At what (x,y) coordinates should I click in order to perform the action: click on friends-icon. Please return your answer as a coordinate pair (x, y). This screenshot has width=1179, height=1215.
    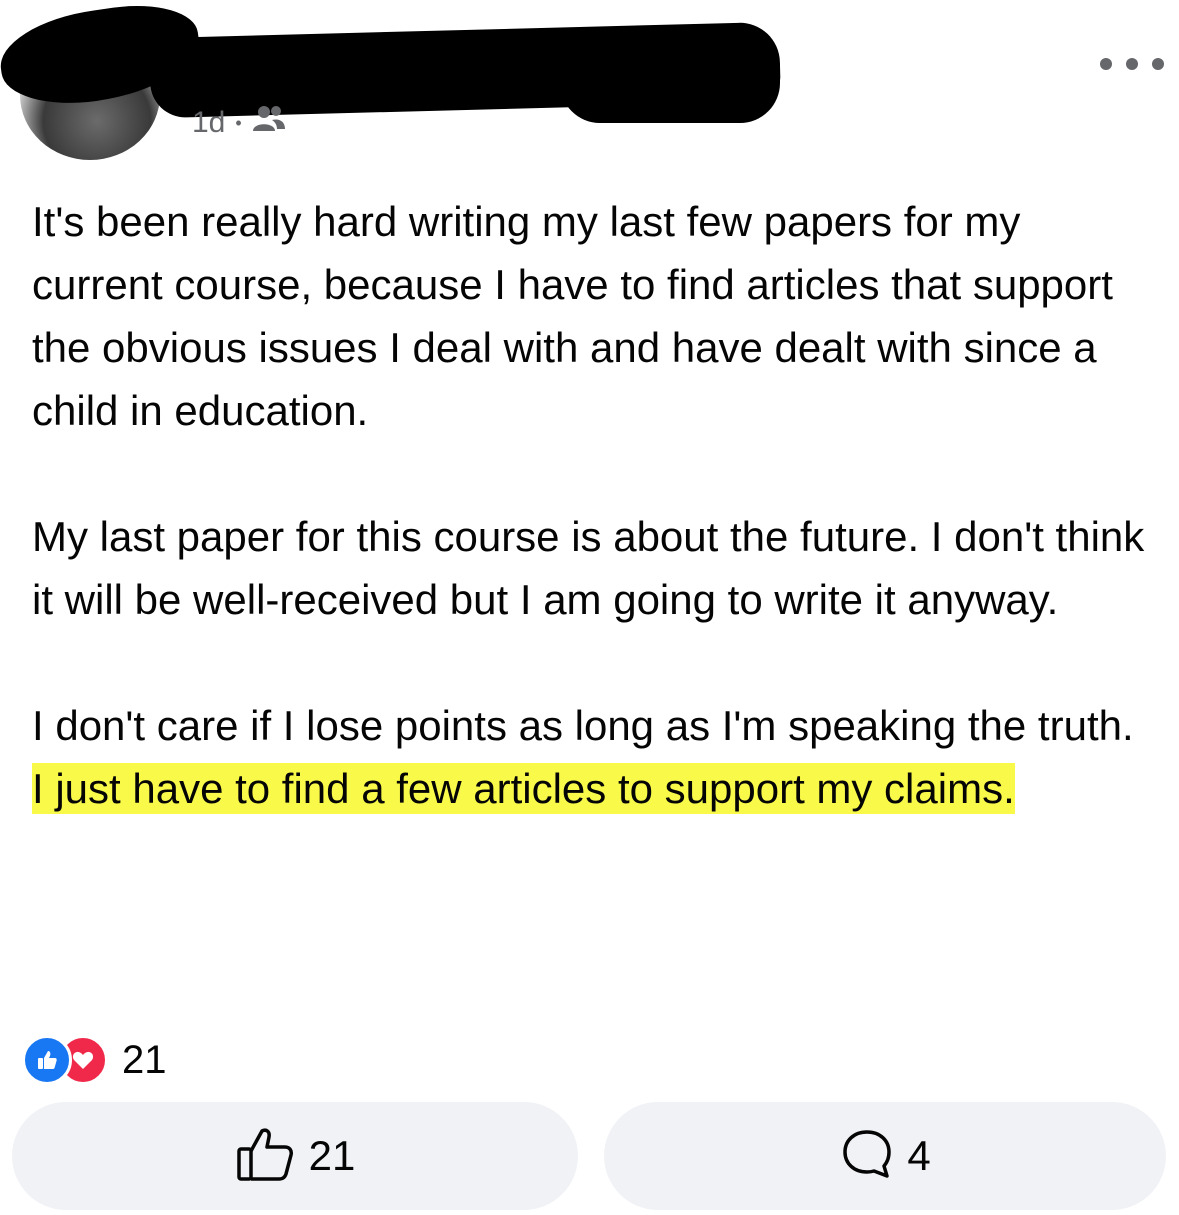
    Looking at the image, I should click on (269, 123).